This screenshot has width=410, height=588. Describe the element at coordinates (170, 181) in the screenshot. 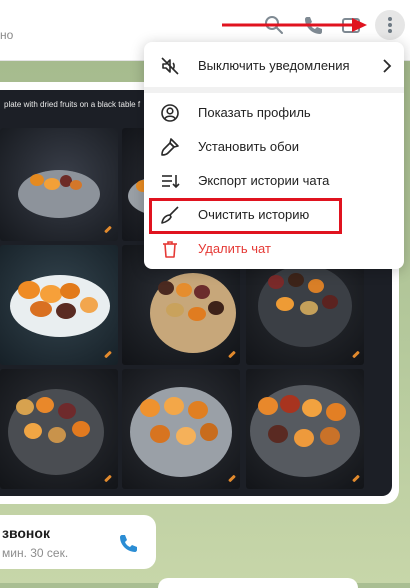

I see `export-icon` at that location.